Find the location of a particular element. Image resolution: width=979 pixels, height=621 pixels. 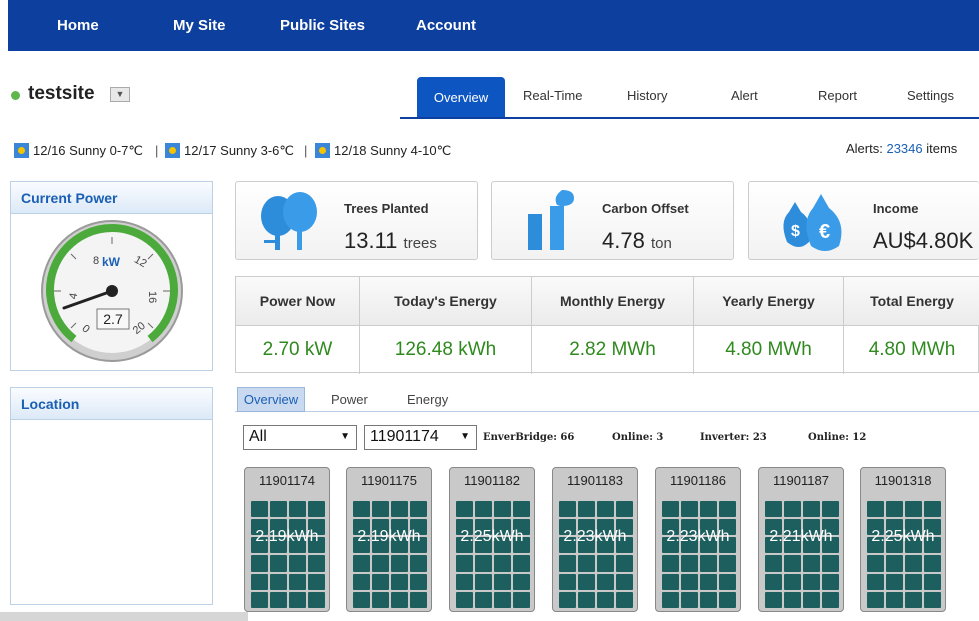

inverter-id: 11901186 is located at coordinates (698, 480).